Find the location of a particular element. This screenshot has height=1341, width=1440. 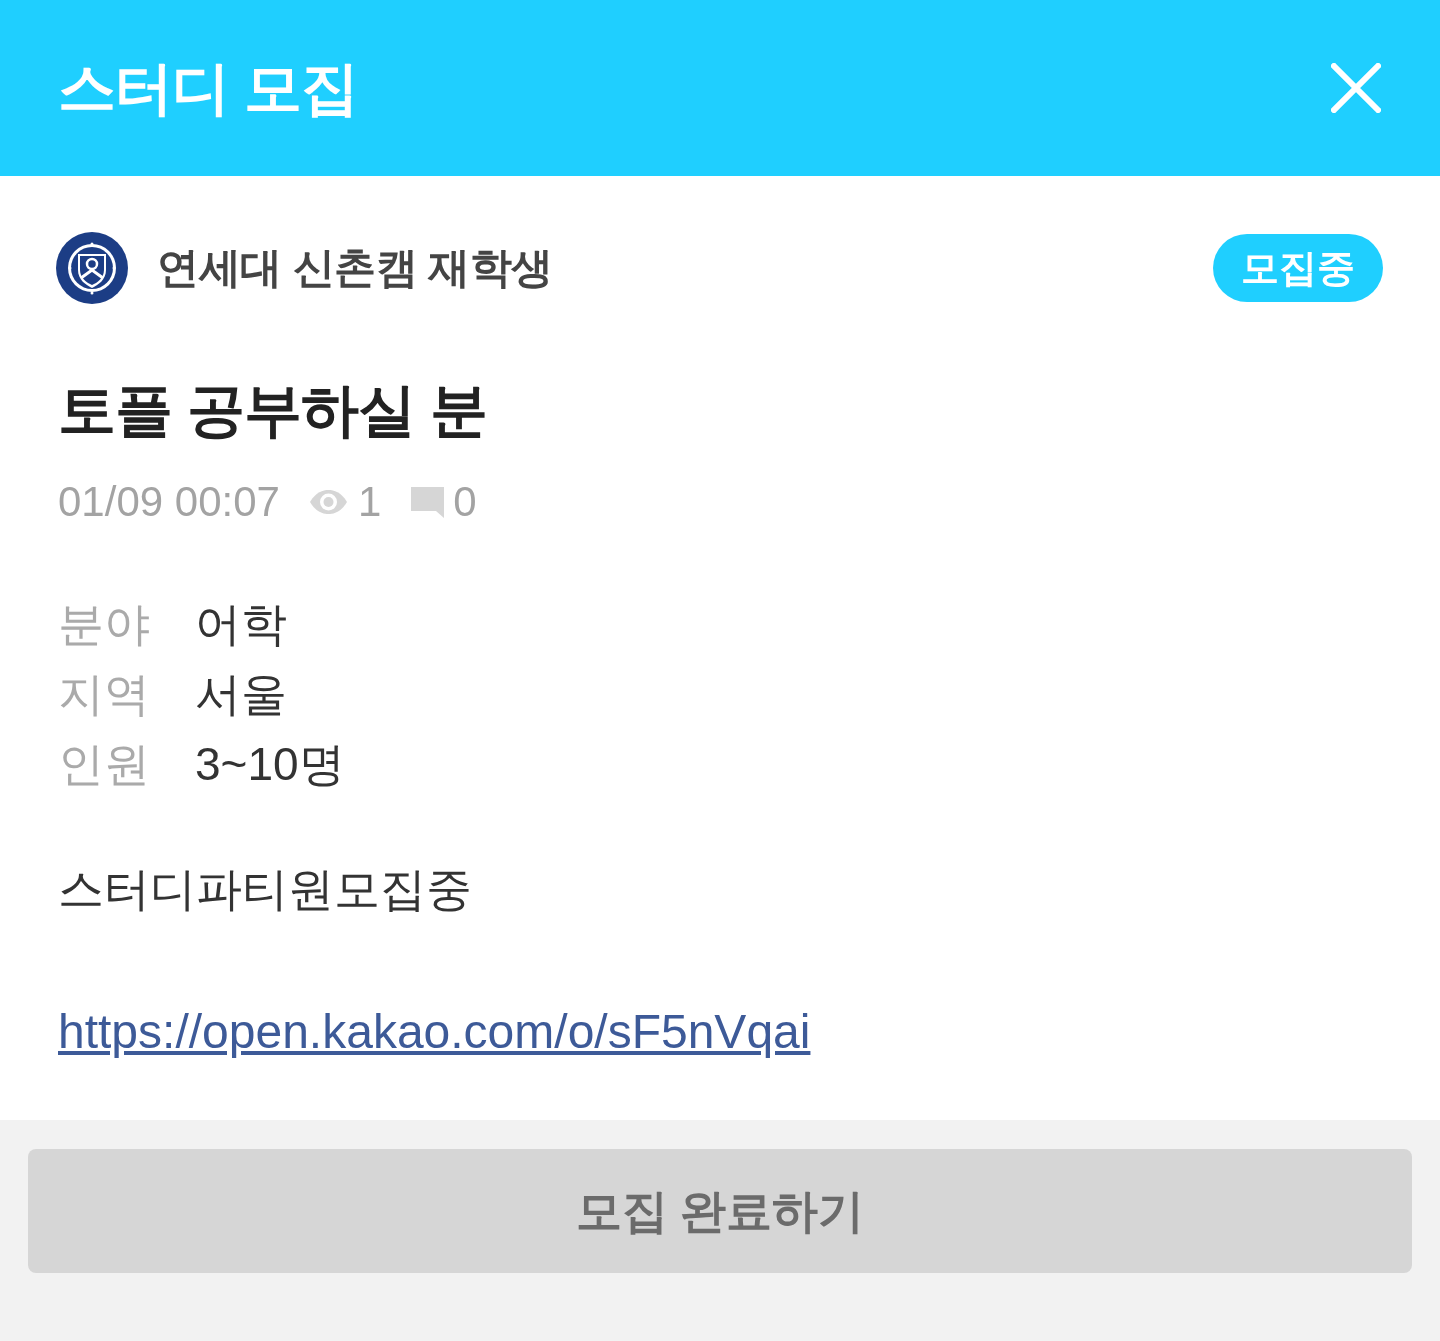

status-badge: 모집중 is located at coordinates (1298, 268).